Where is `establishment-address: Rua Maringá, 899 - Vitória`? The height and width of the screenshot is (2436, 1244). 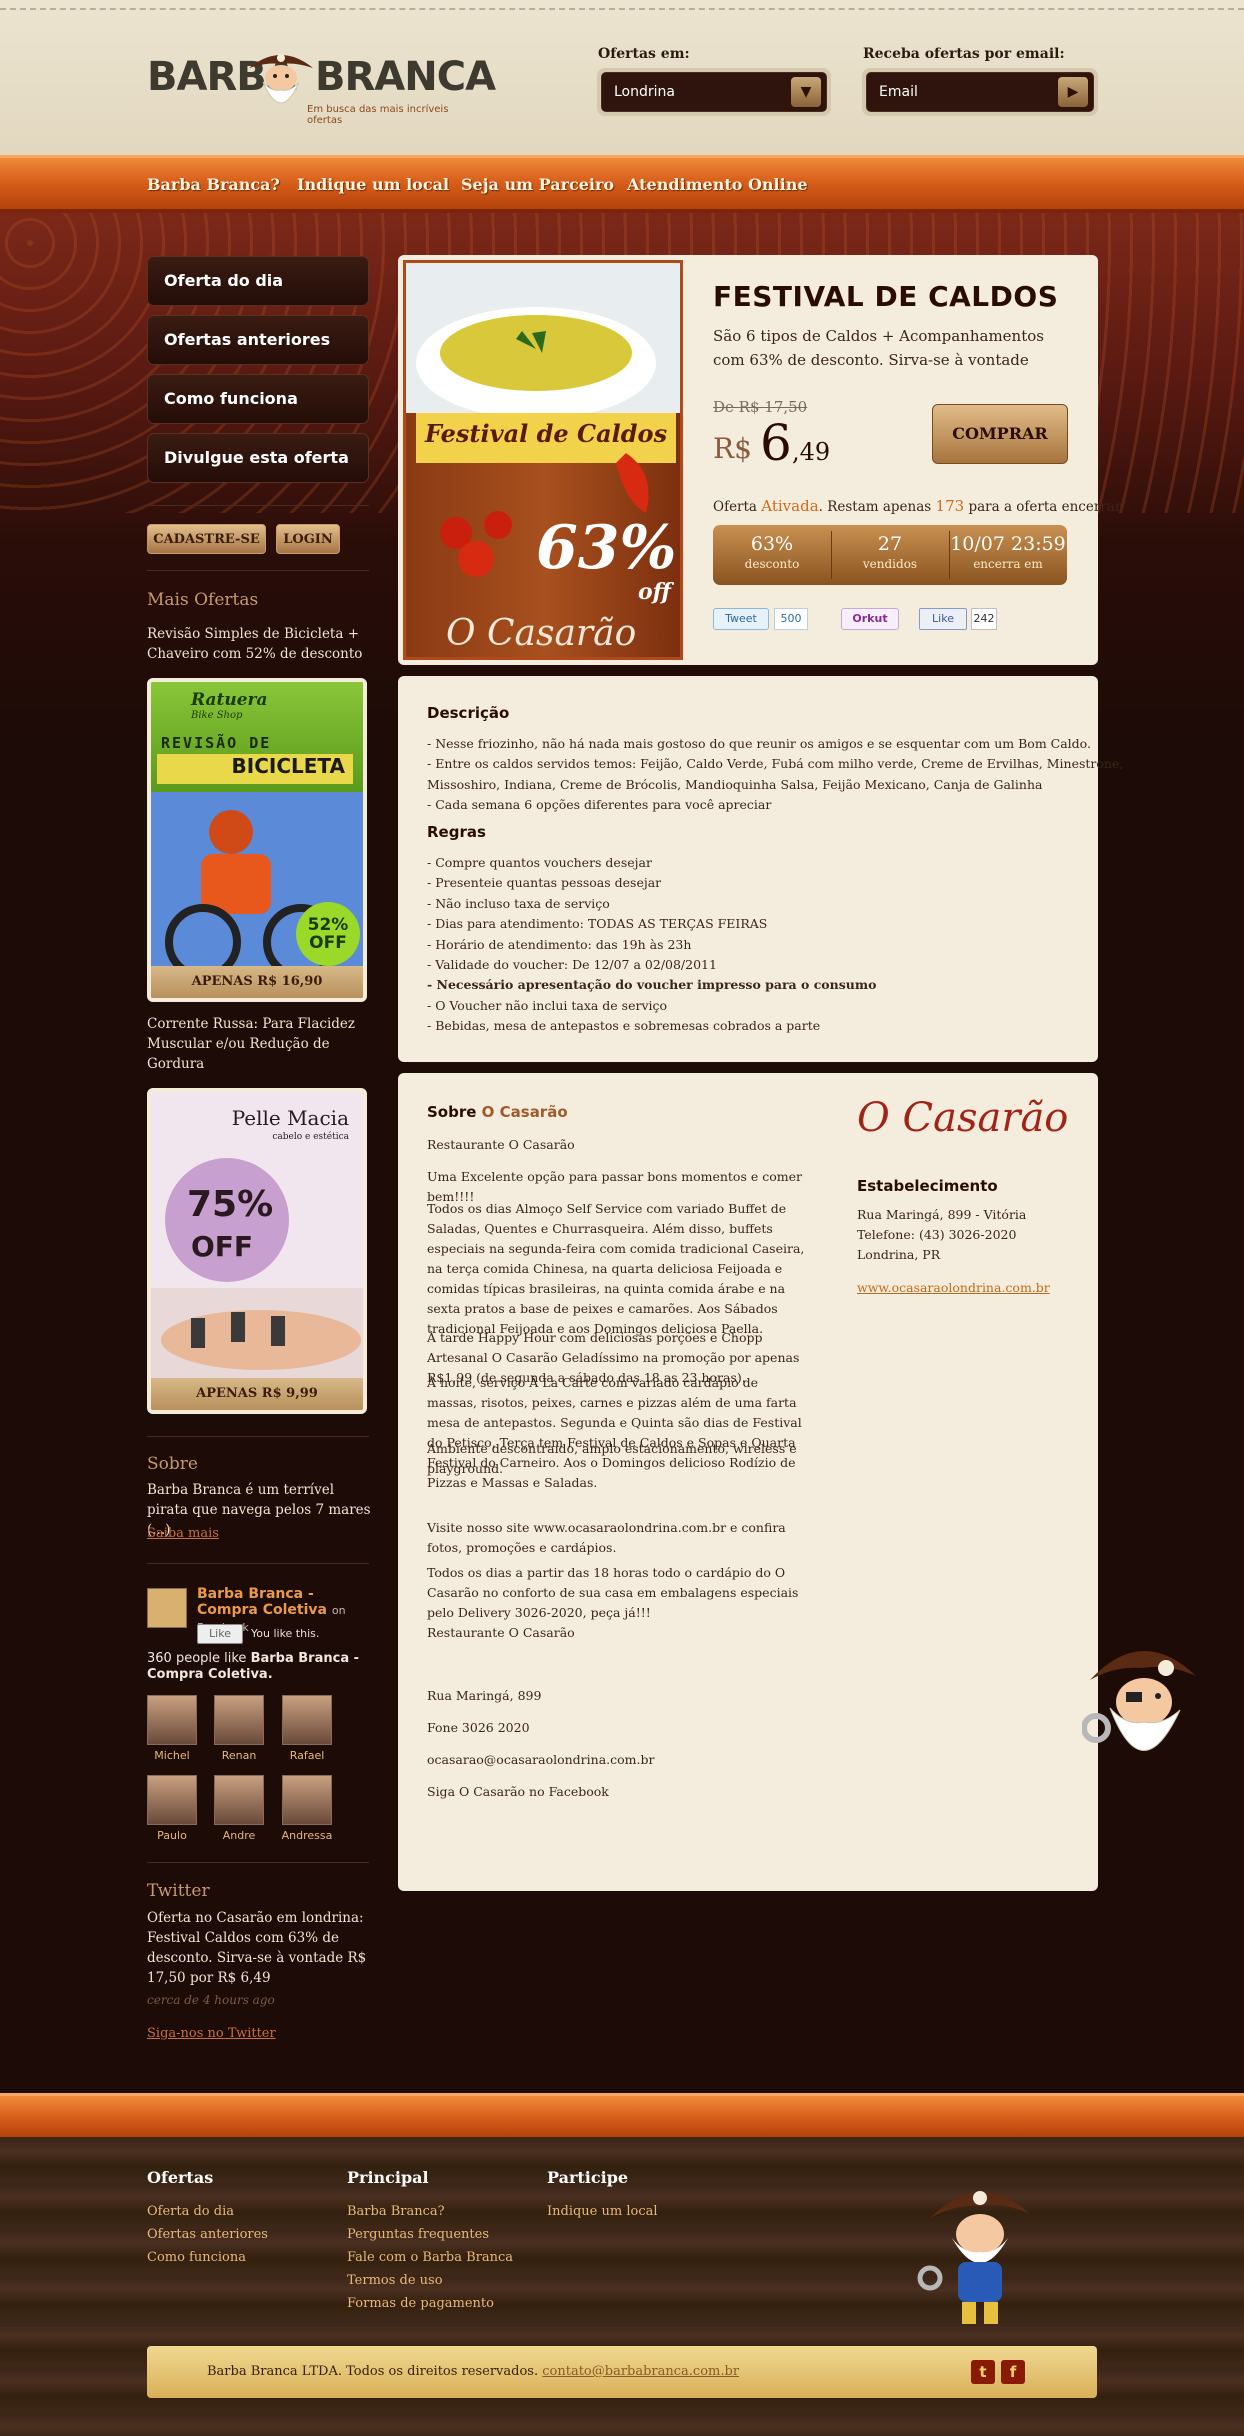
establishment-address: Rua Maringá, 899 - Vitória is located at coordinates (942, 1214).